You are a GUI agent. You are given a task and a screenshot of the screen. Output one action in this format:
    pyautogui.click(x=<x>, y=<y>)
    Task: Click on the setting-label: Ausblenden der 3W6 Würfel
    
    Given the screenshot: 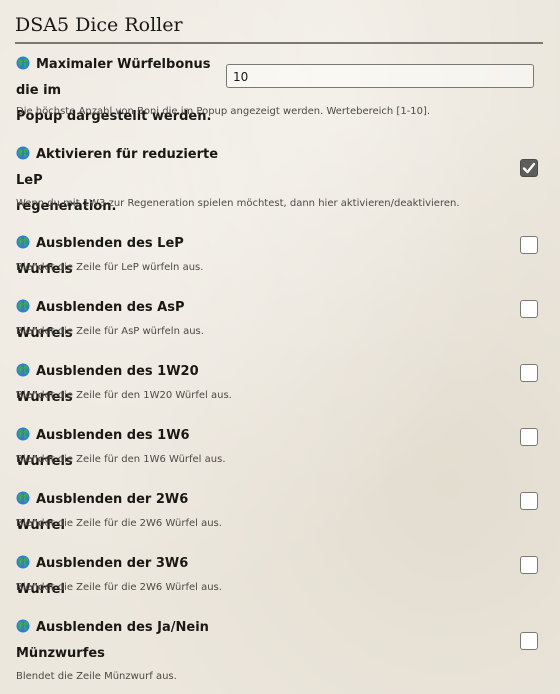 What is the action you would take?
    pyautogui.click(x=121, y=577)
    